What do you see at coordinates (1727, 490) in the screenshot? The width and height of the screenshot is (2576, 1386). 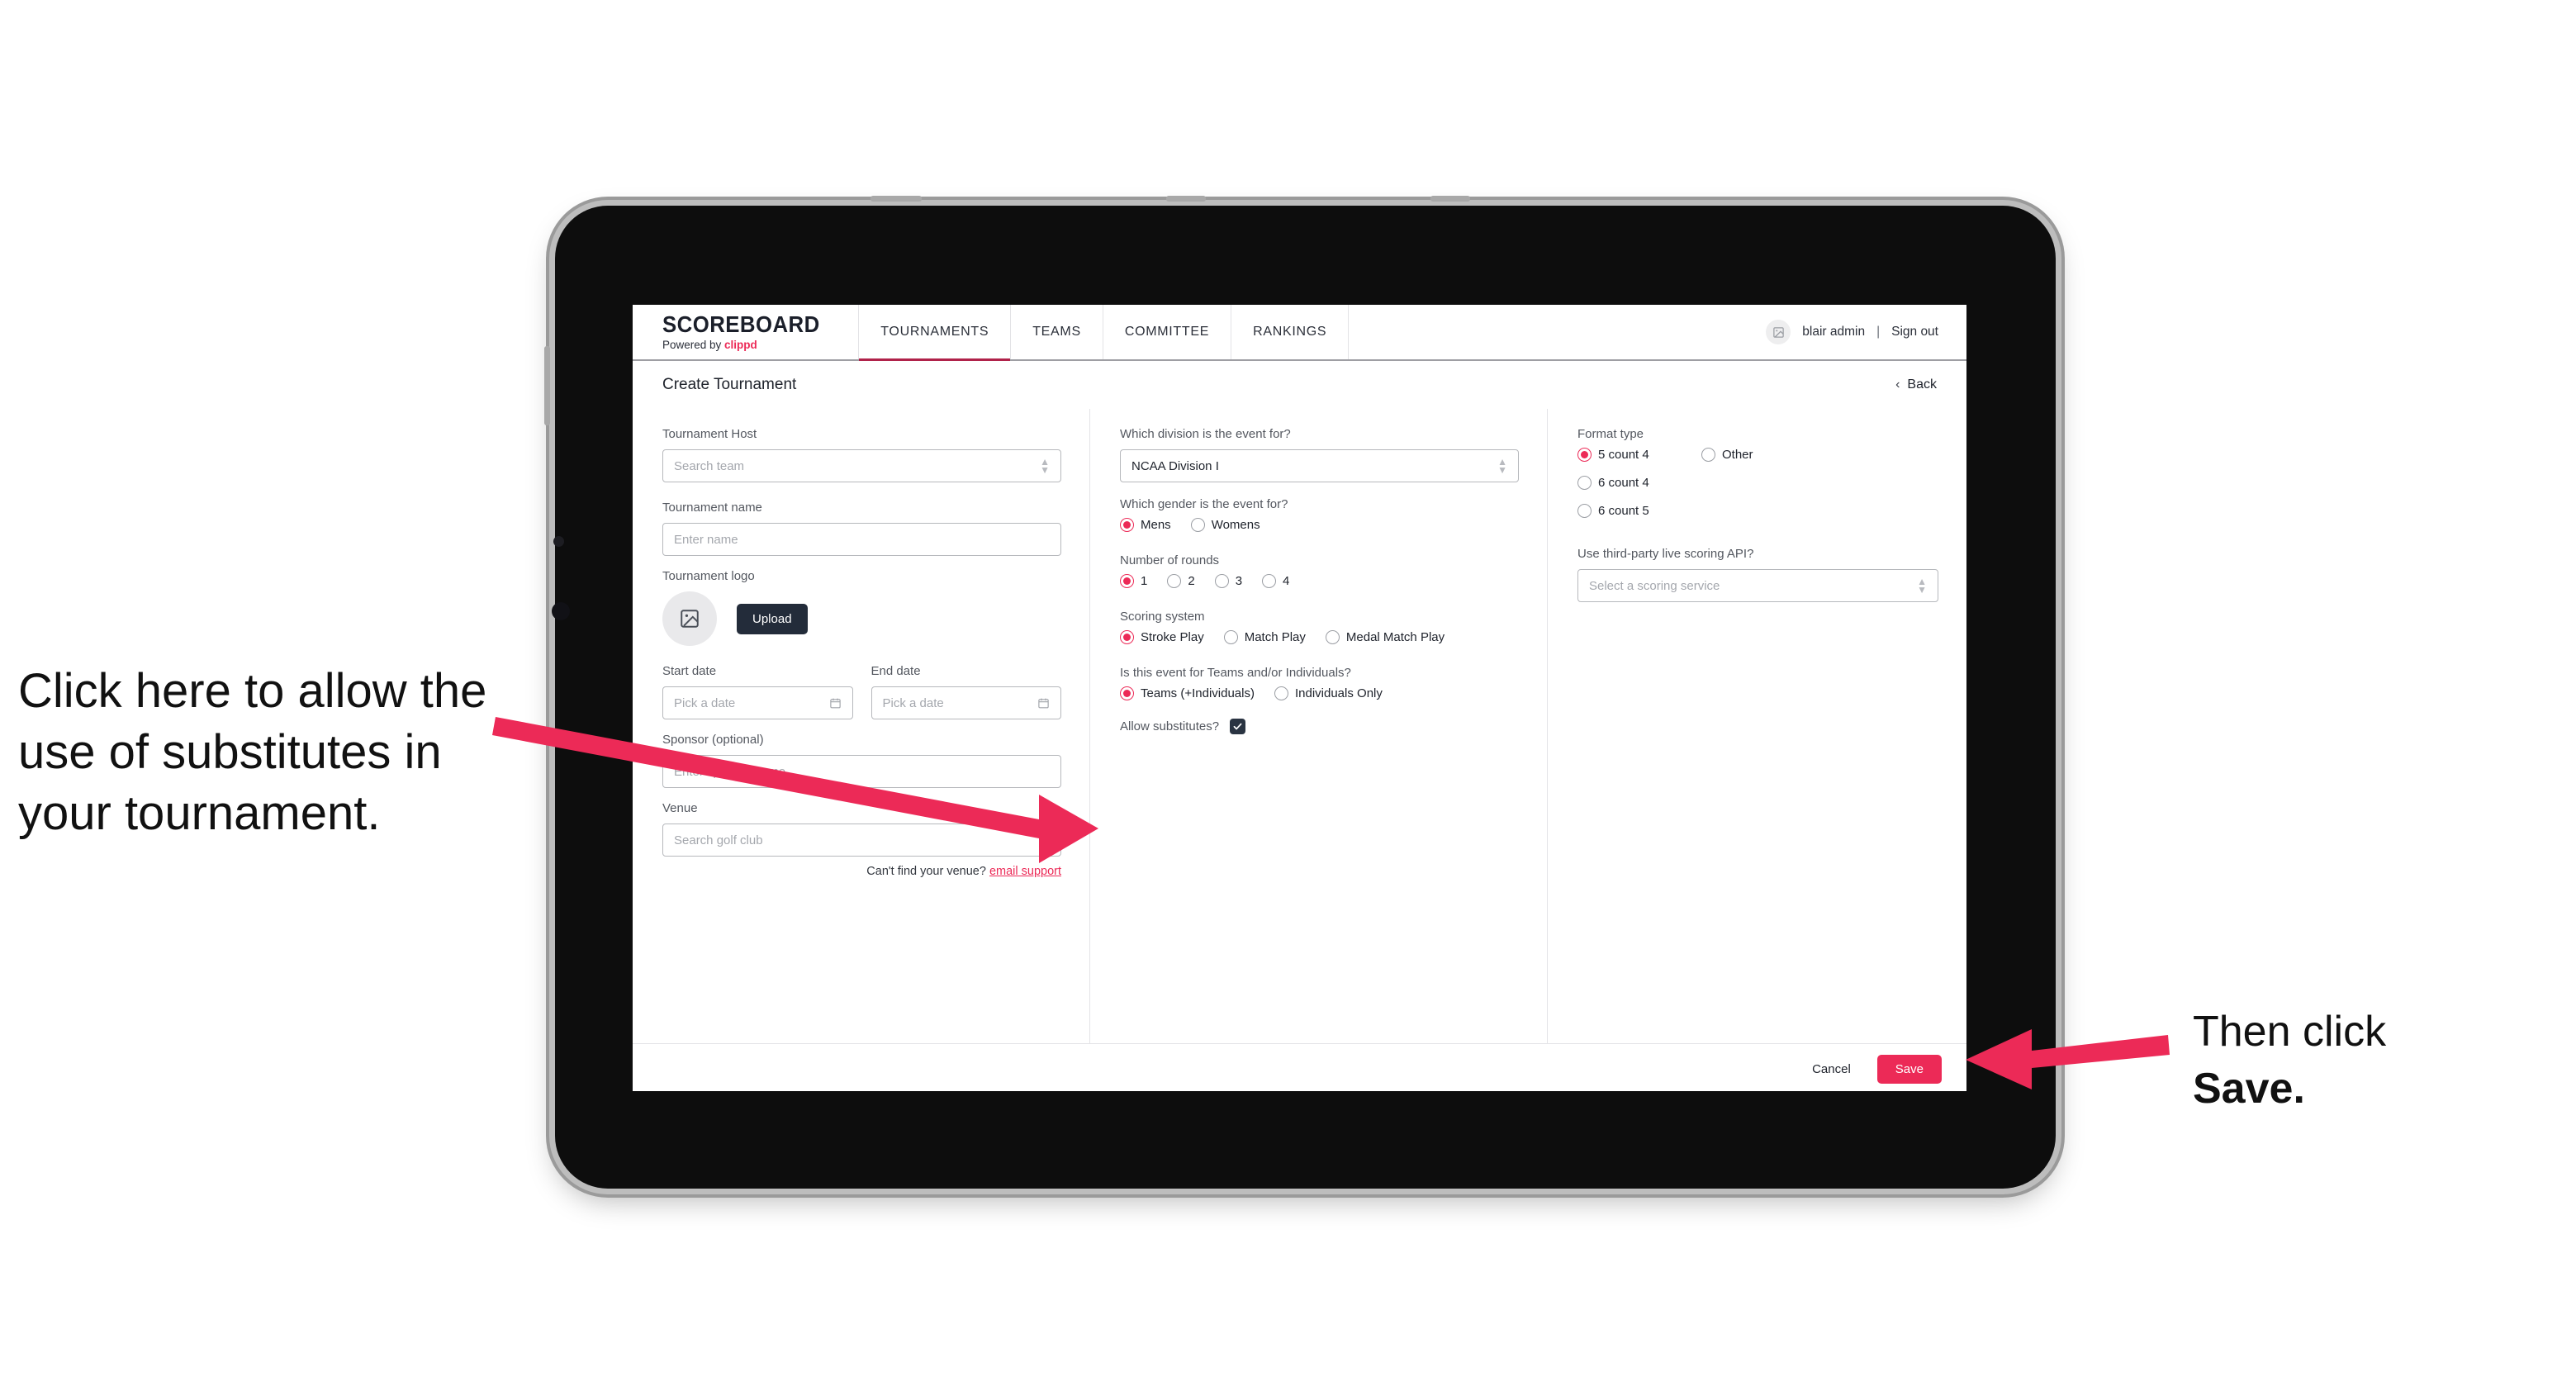 I see `format-options-secondary: Other` at bounding box center [1727, 490].